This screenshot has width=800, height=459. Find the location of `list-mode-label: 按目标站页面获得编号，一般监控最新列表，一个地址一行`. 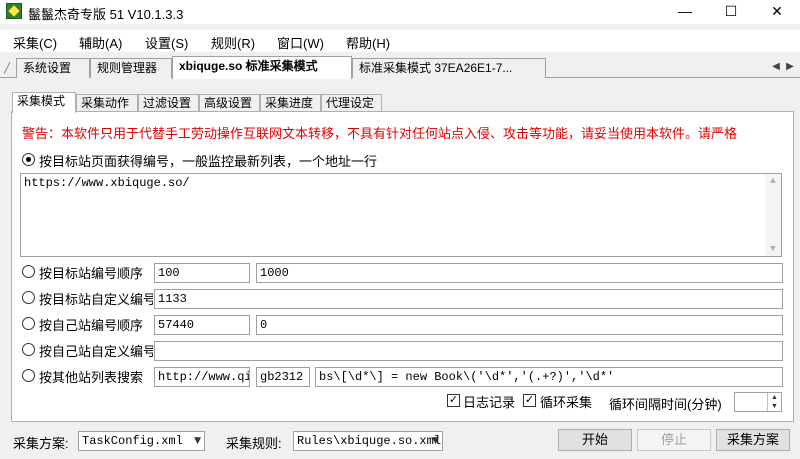

list-mode-label: 按目标站页面获得编号，一般监控最新列表，一个地址一行 is located at coordinates (208, 161).